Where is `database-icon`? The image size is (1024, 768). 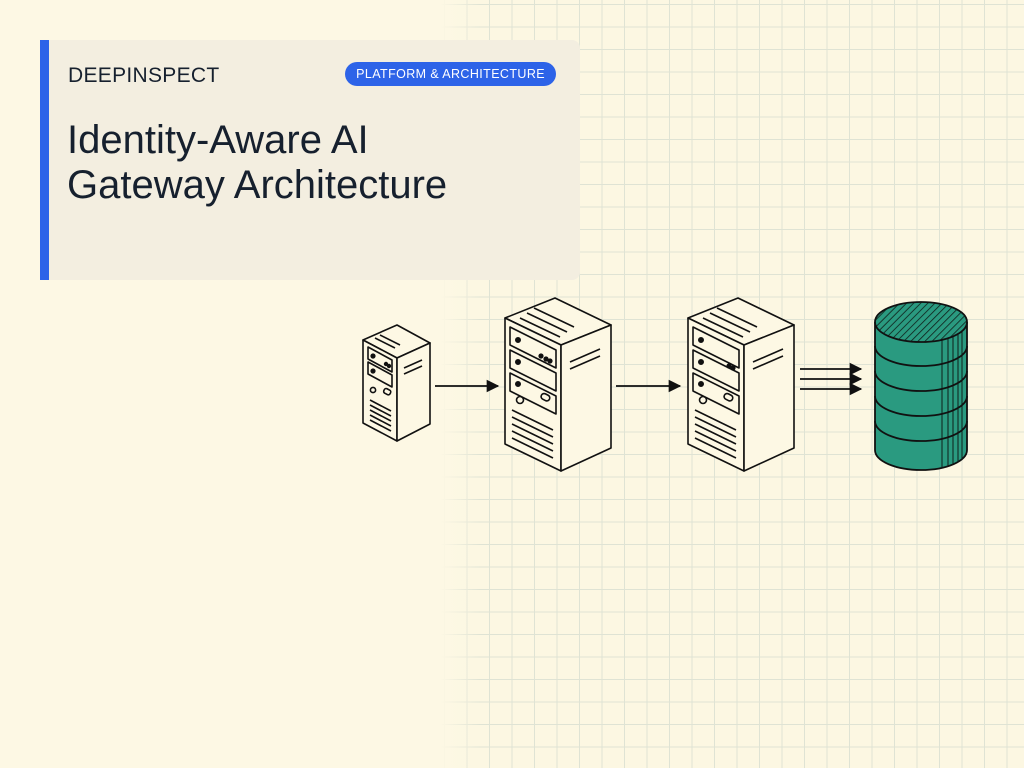
database-icon is located at coordinates (921, 386).